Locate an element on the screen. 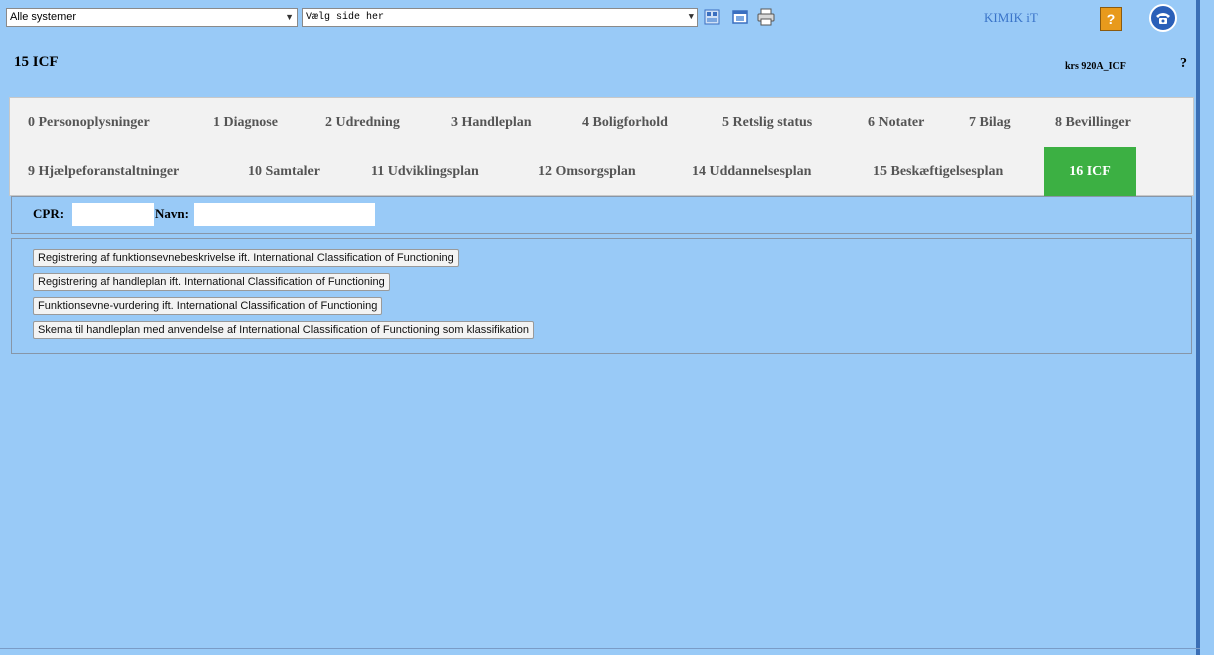  form-help-link: ? is located at coordinates (1183, 64).